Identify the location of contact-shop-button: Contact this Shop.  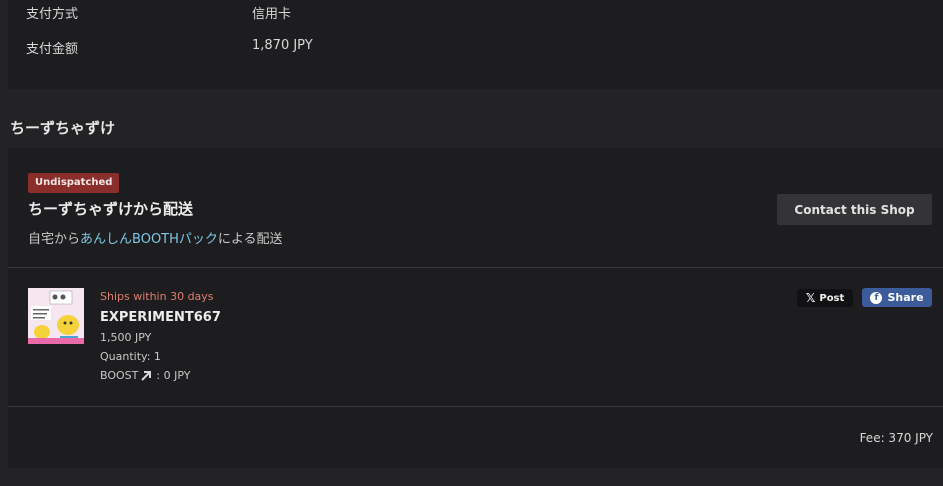
(854, 209).